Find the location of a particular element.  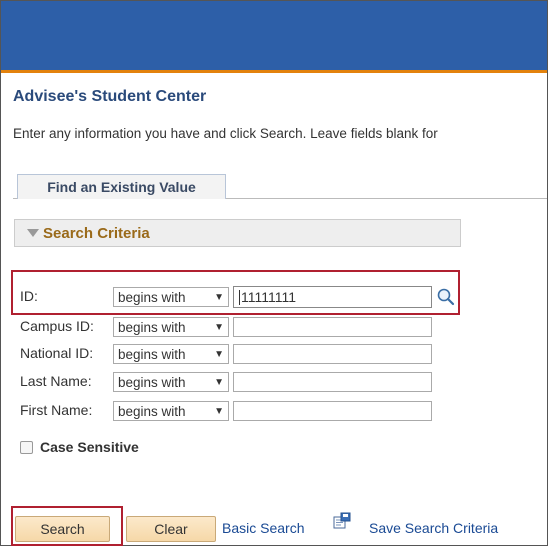

last-name-input is located at coordinates (332, 382).